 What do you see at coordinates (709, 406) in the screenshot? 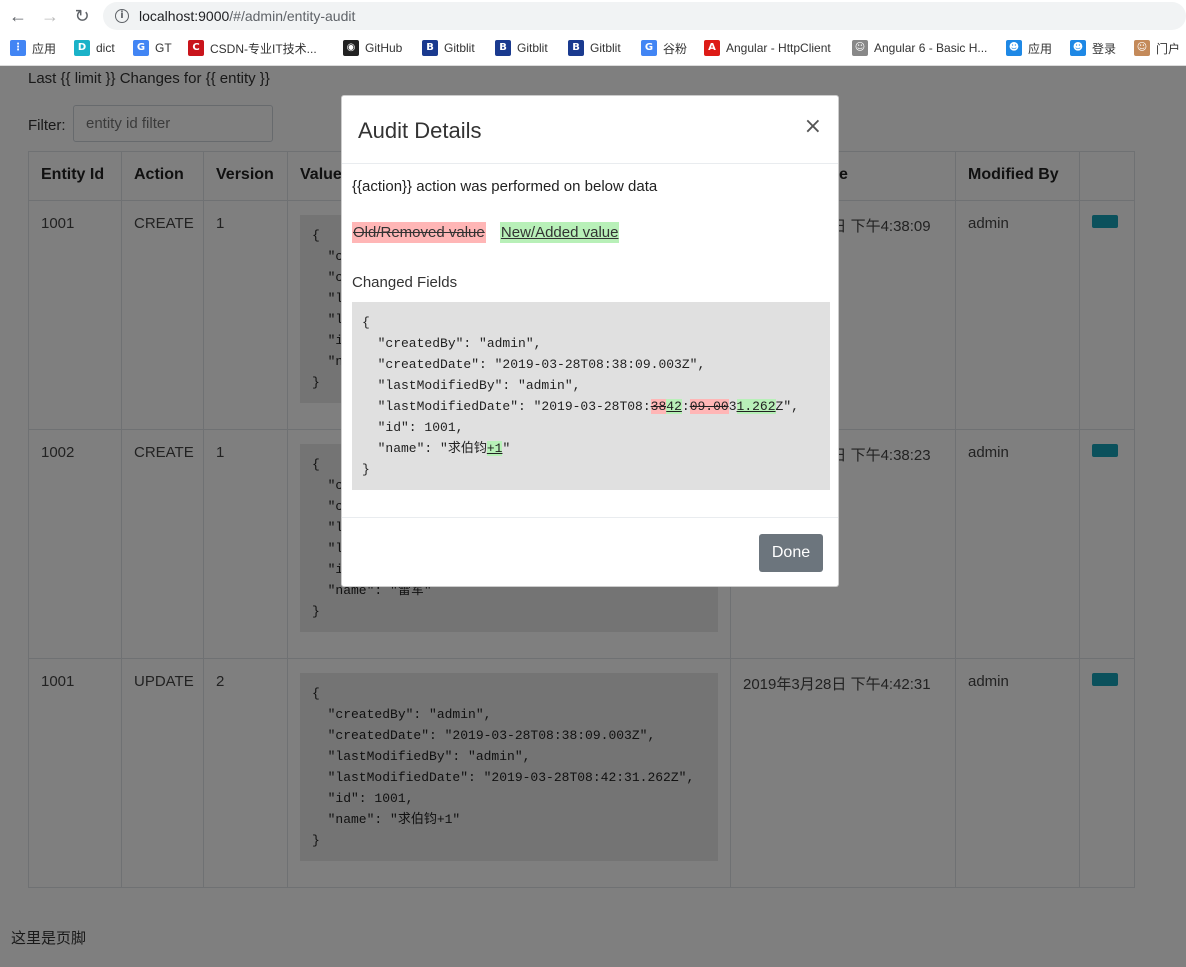
I see `diff-removed: 09.00` at bounding box center [709, 406].